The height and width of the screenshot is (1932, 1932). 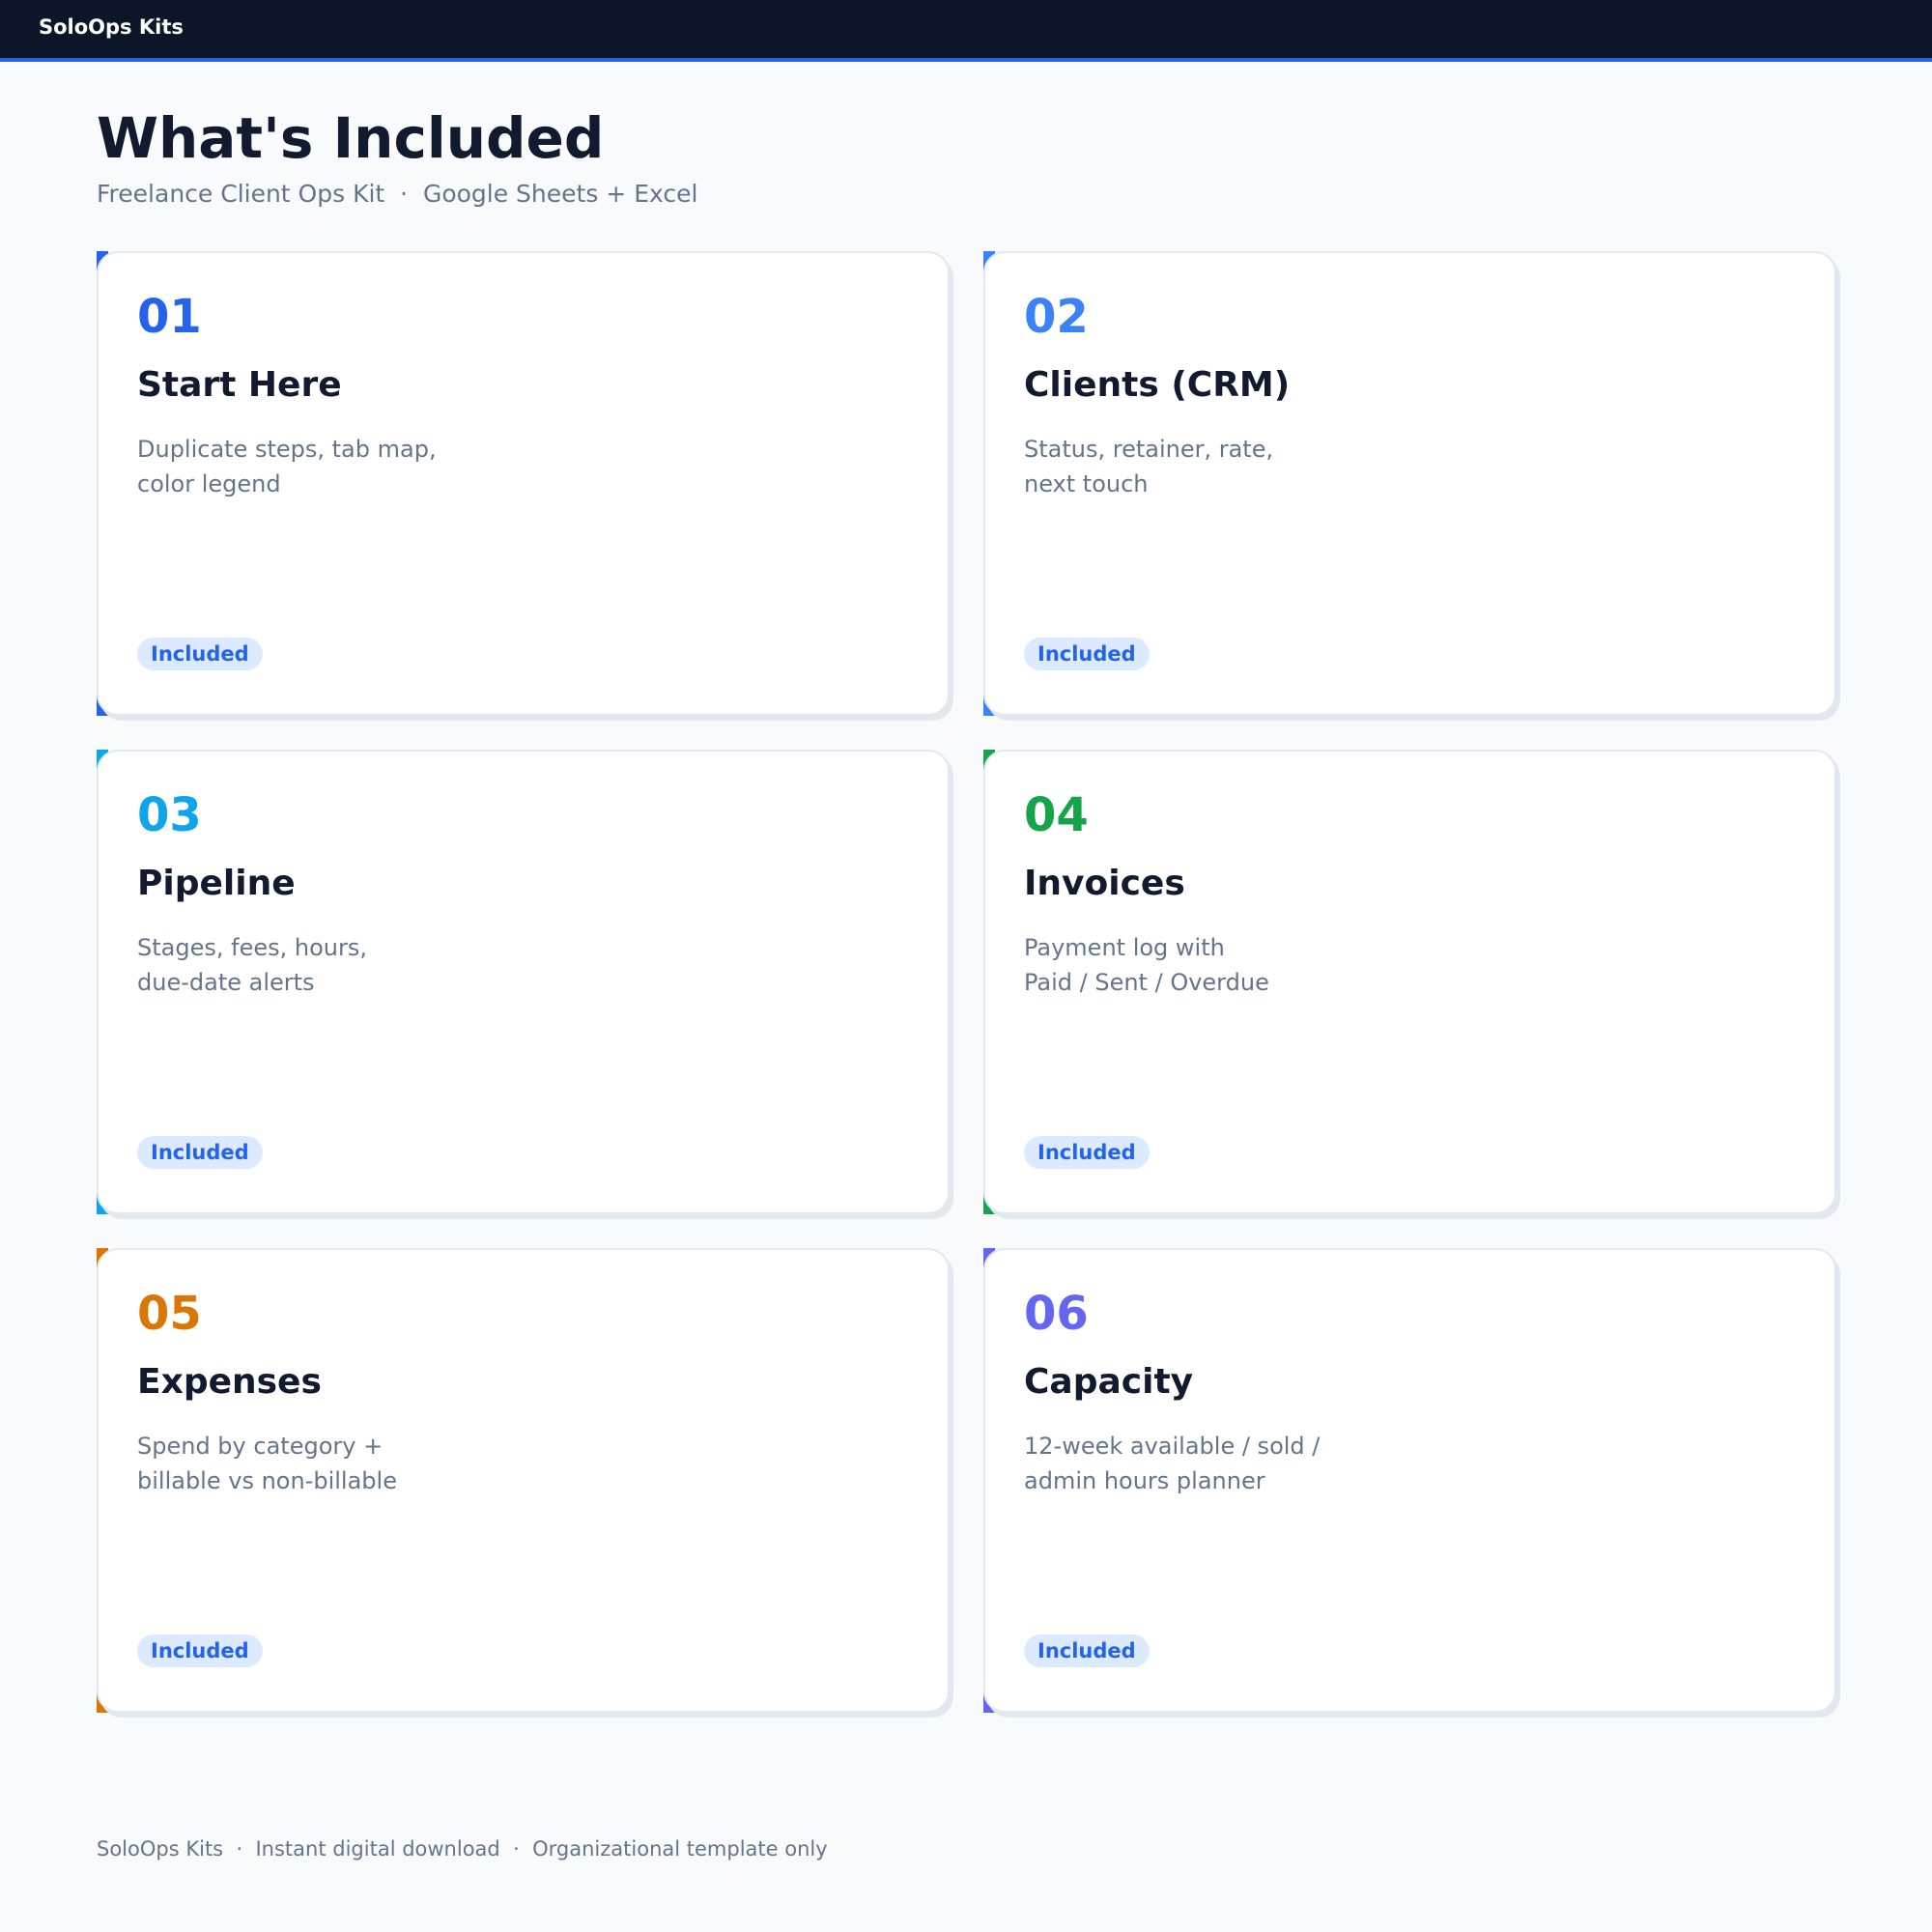 What do you see at coordinates (267, 1480) in the screenshot?
I see `card-description-line: billable vs non-billable` at bounding box center [267, 1480].